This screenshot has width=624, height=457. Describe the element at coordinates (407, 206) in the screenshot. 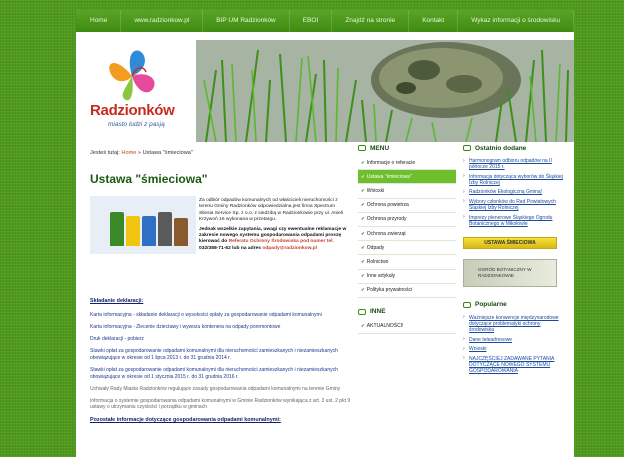

I see `menu-item: Ochrona powietrza` at that location.